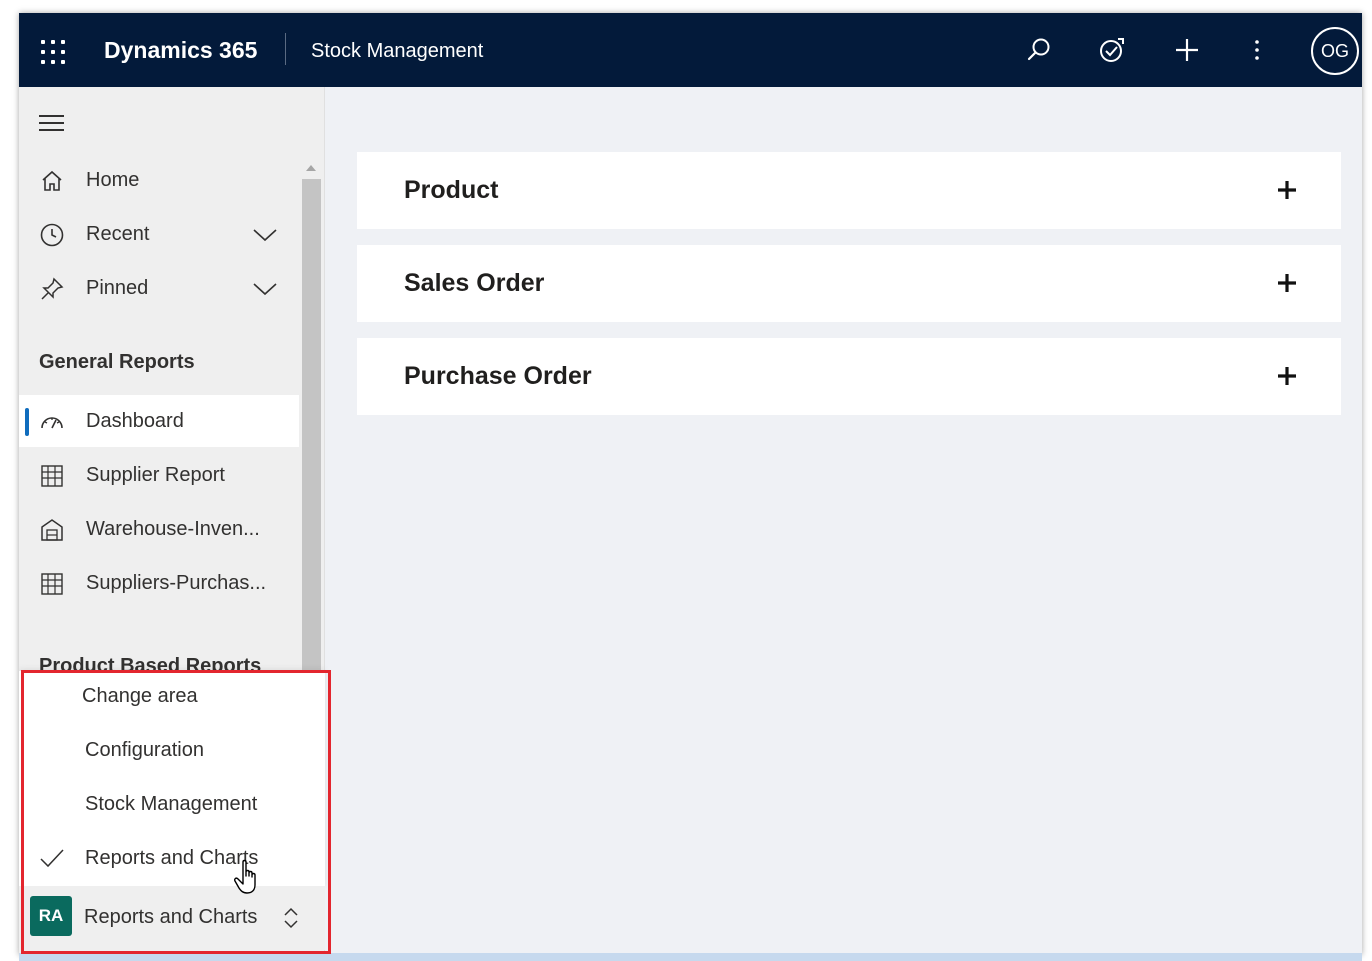  What do you see at coordinates (1039, 50) in the screenshot?
I see `search-icon` at bounding box center [1039, 50].